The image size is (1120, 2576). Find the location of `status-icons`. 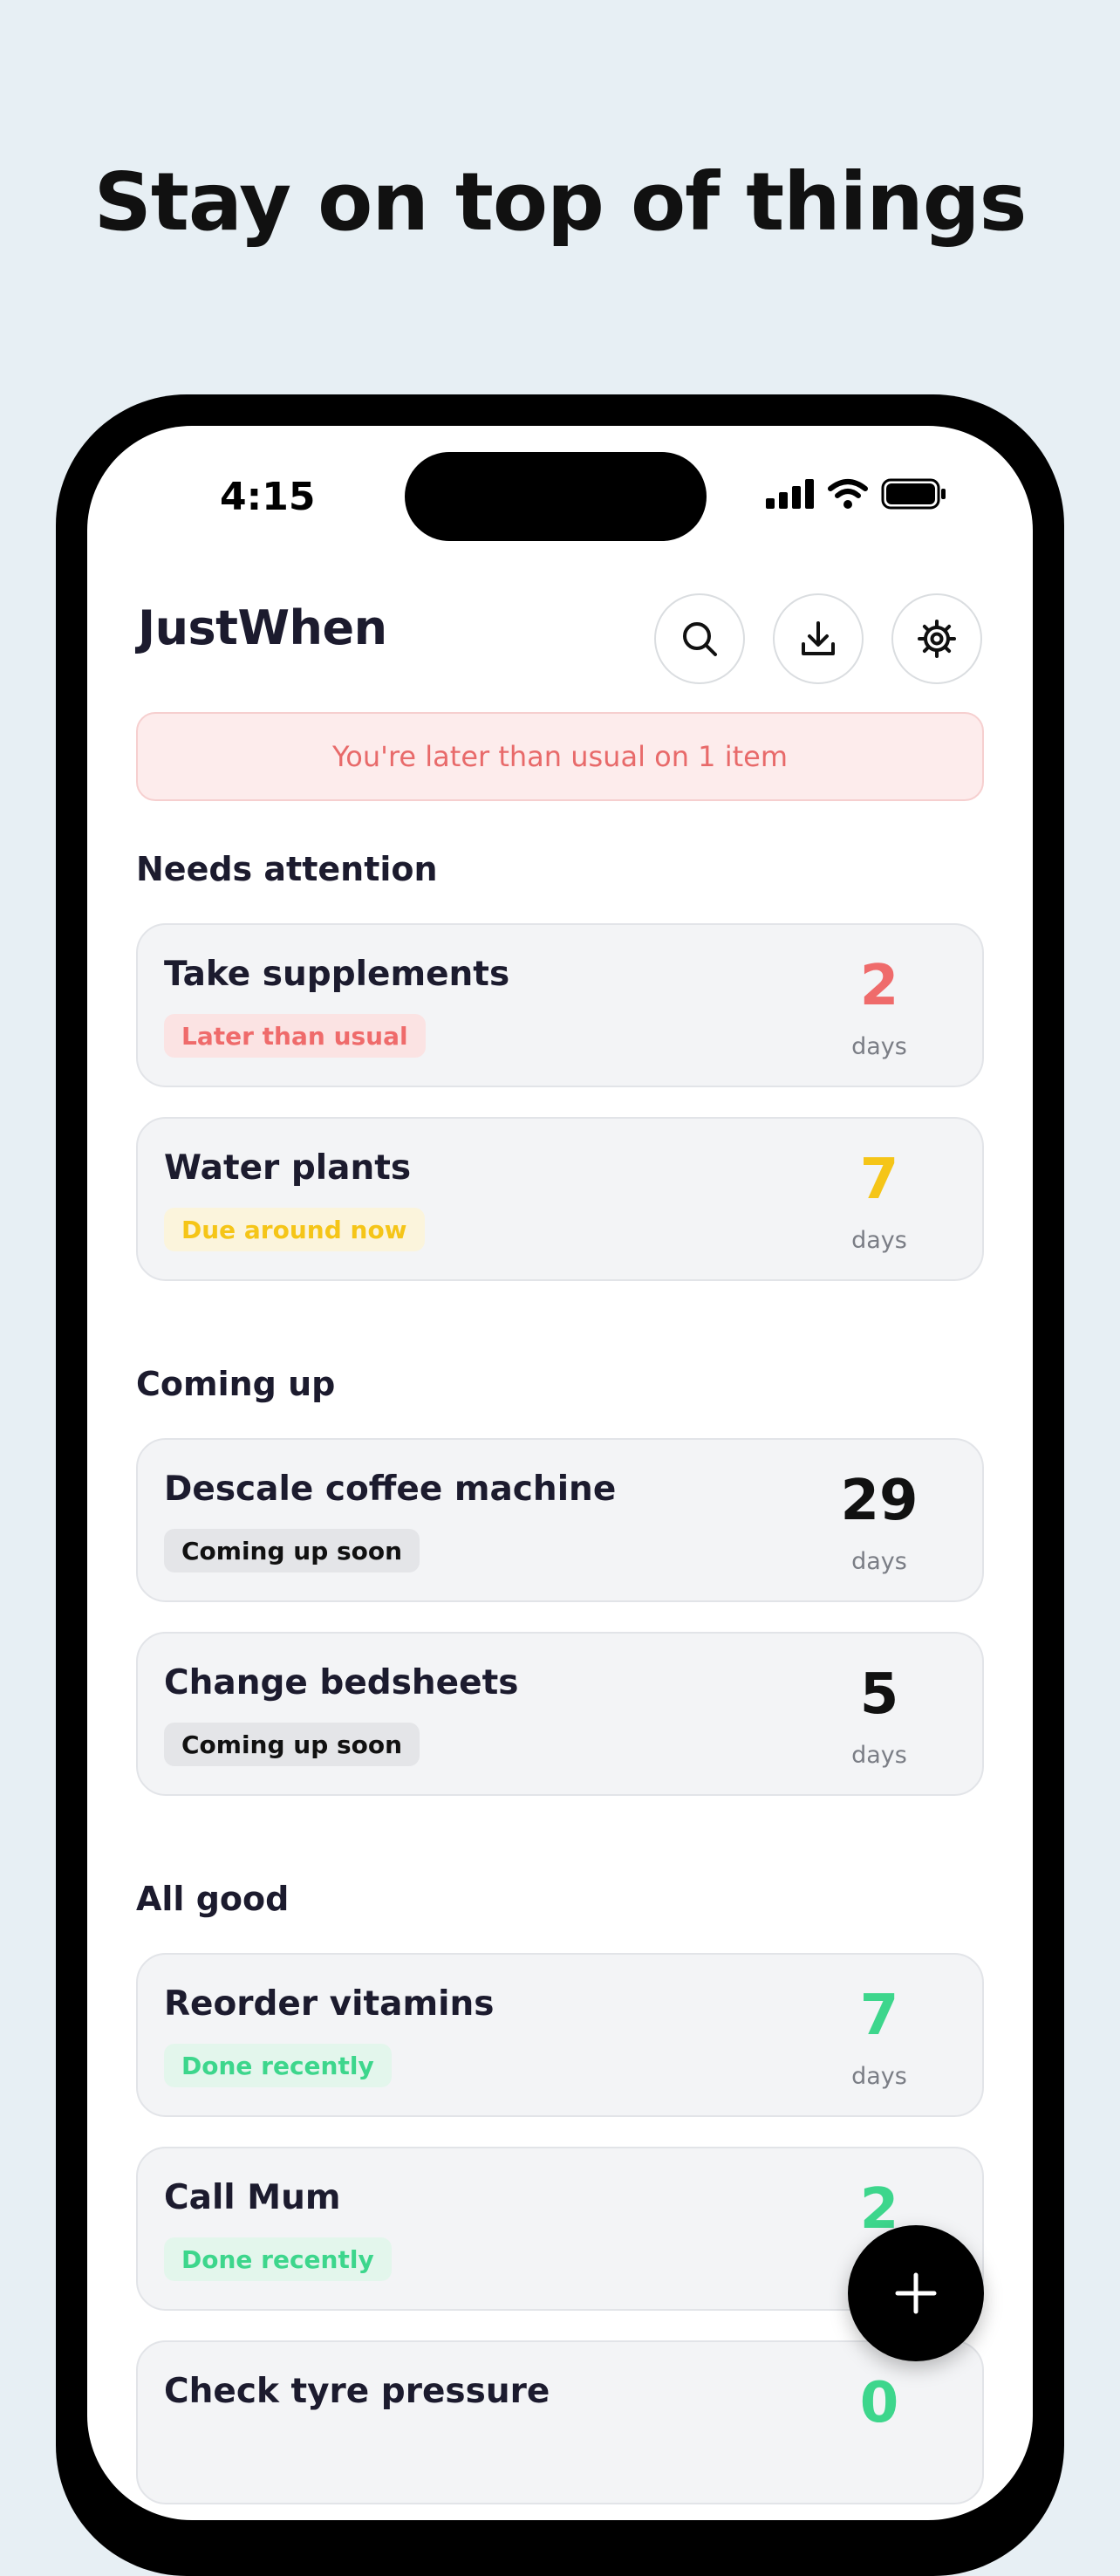

status-icons is located at coordinates (856, 494).